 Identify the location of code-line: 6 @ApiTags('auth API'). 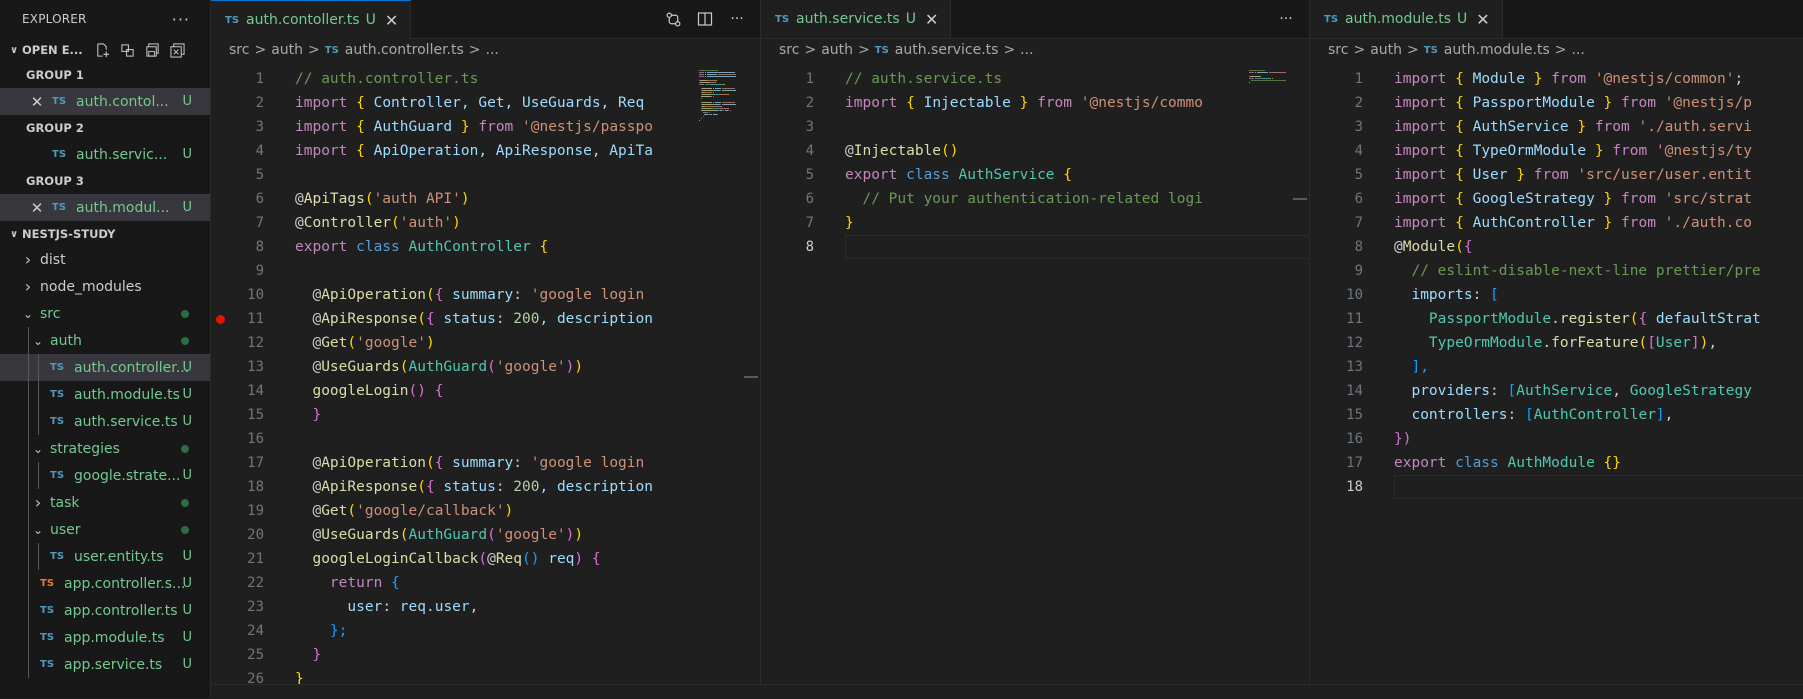
(485, 199).